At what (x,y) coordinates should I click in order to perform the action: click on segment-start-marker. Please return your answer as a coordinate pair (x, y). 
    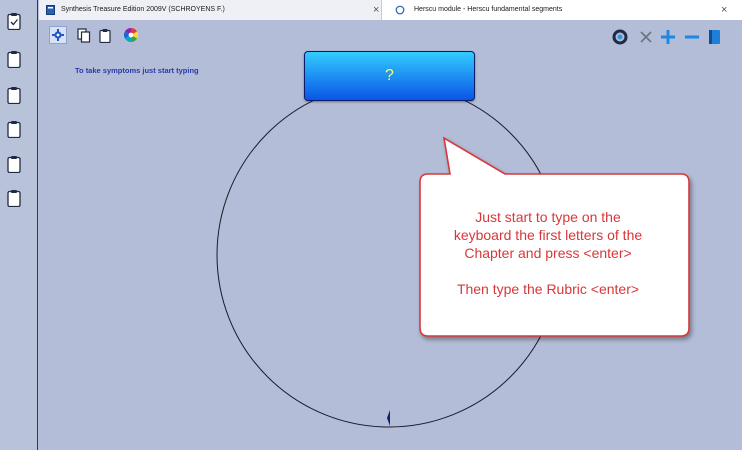
    Looking at the image, I should click on (388, 418).